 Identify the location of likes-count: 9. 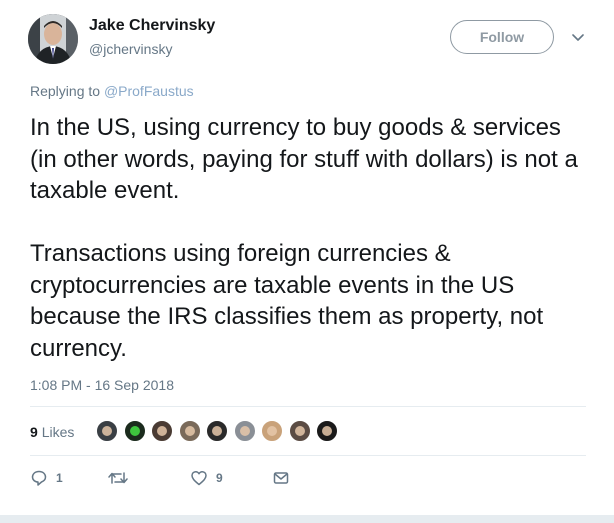
(34, 432).